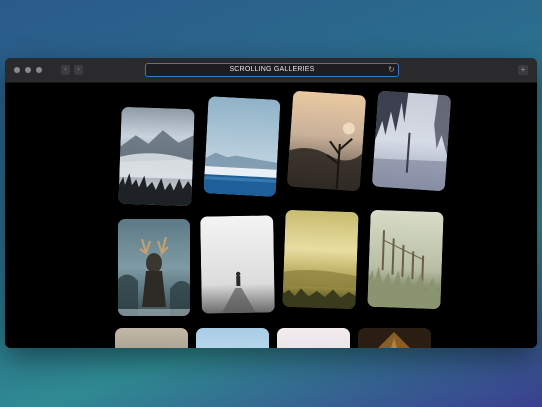 Image resolution: width=542 pixels, height=407 pixels. What do you see at coordinates (394, 338) in the screenshot?
I see `gallery-image-amber-forest` at bounding box center [394, 338].